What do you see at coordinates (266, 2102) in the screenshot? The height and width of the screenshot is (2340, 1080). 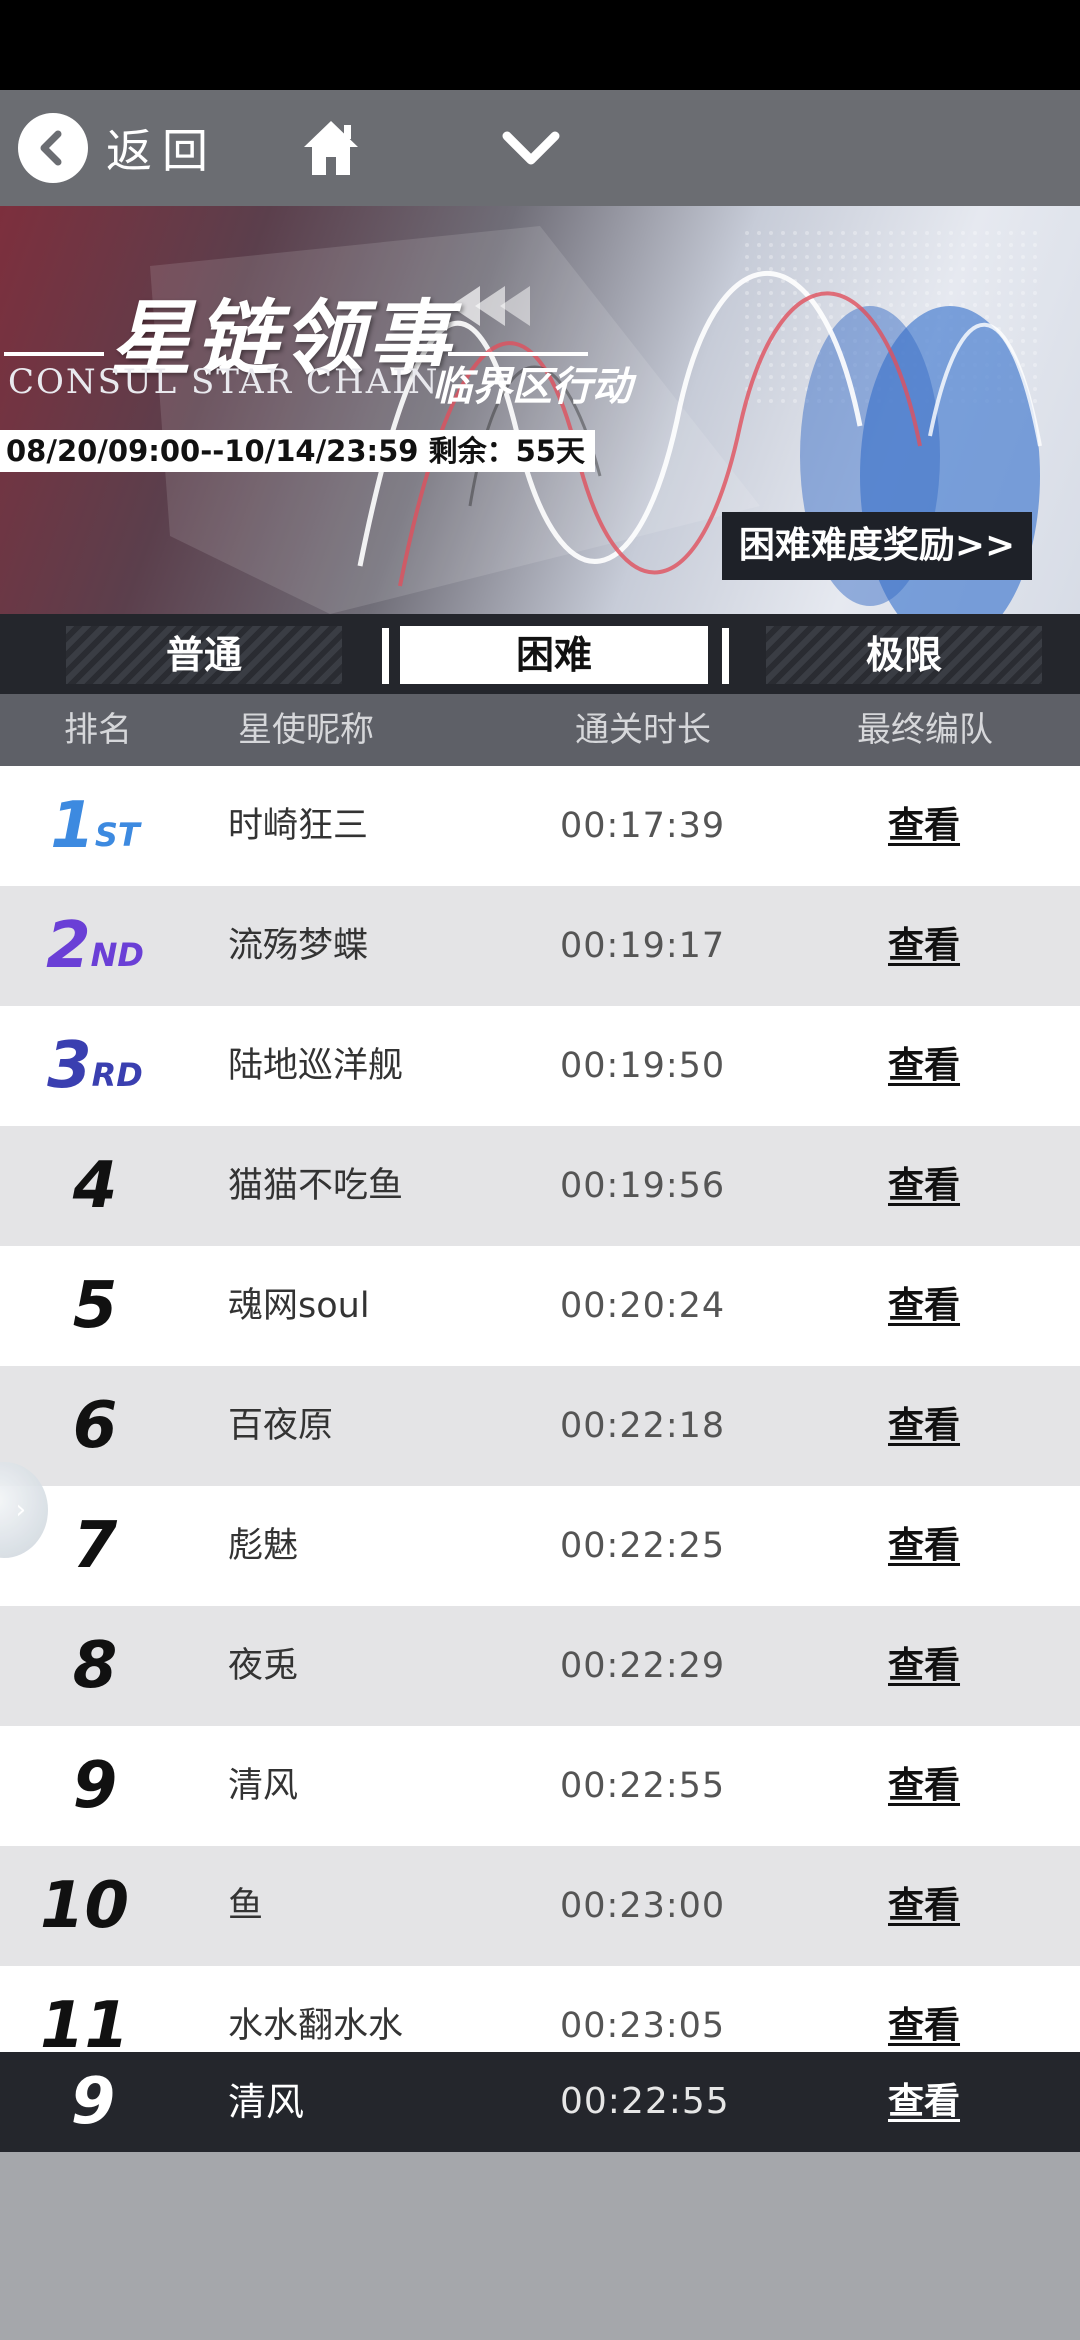 I see `my-rank-name: 清风` at bounding box center [266, 2102].